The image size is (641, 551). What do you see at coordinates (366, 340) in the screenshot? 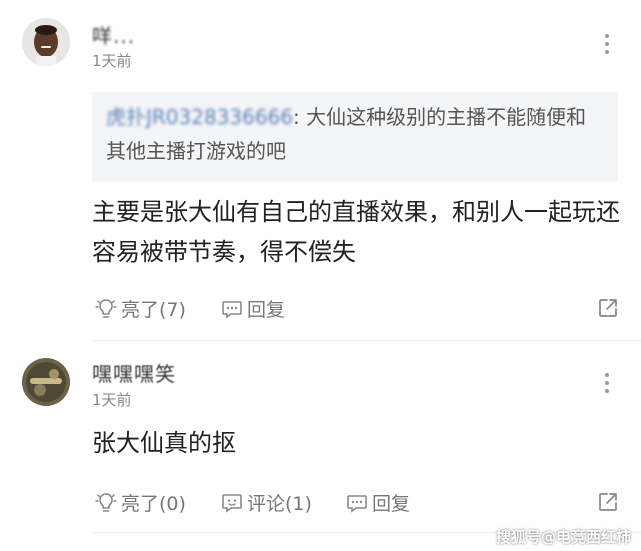
I see `comment-divider` at bounding box center [366, 340].